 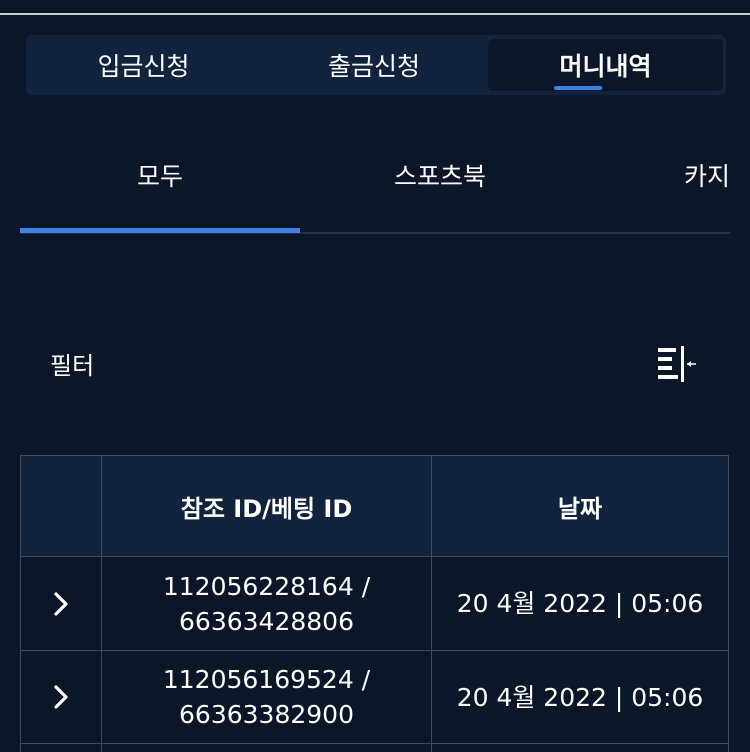 What do you see at coordinates (160, 175) in the screenshot?
I see `subtab-all: 모두` at bounding box center [160, 175].